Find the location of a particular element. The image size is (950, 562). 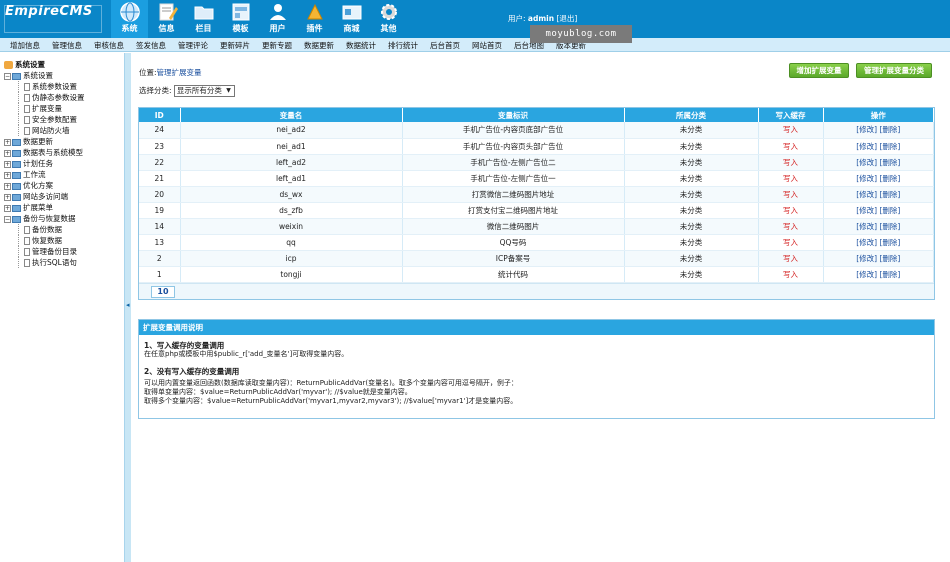

sidebar-item-1: 系统参数设置 is located at coordinates (63, 86).